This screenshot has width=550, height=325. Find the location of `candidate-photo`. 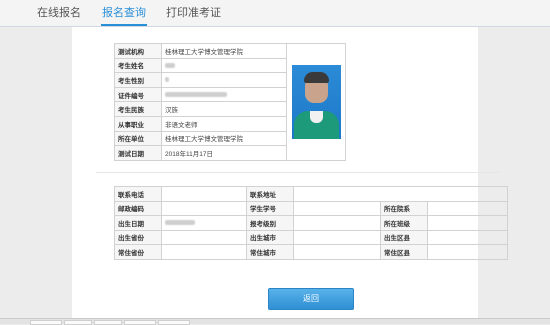

candidate-photo is located at coordinates (316, 101).